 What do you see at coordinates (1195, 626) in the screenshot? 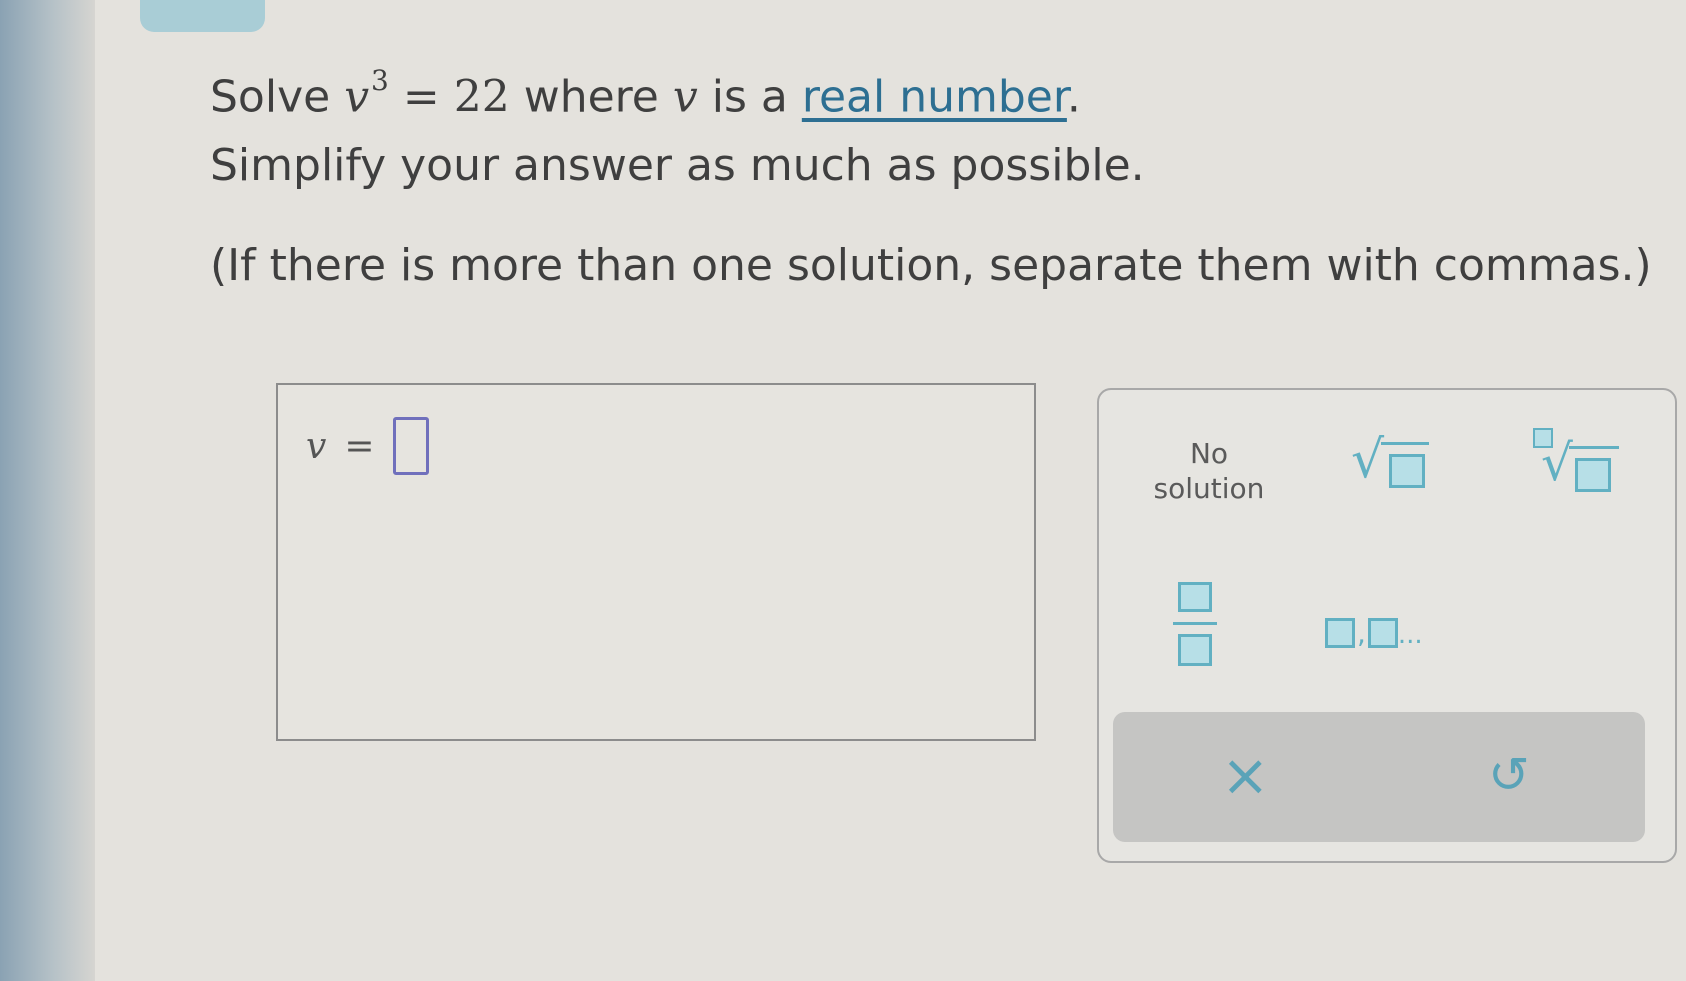
I see `fraction-button` at bounding box center [1195, 626].